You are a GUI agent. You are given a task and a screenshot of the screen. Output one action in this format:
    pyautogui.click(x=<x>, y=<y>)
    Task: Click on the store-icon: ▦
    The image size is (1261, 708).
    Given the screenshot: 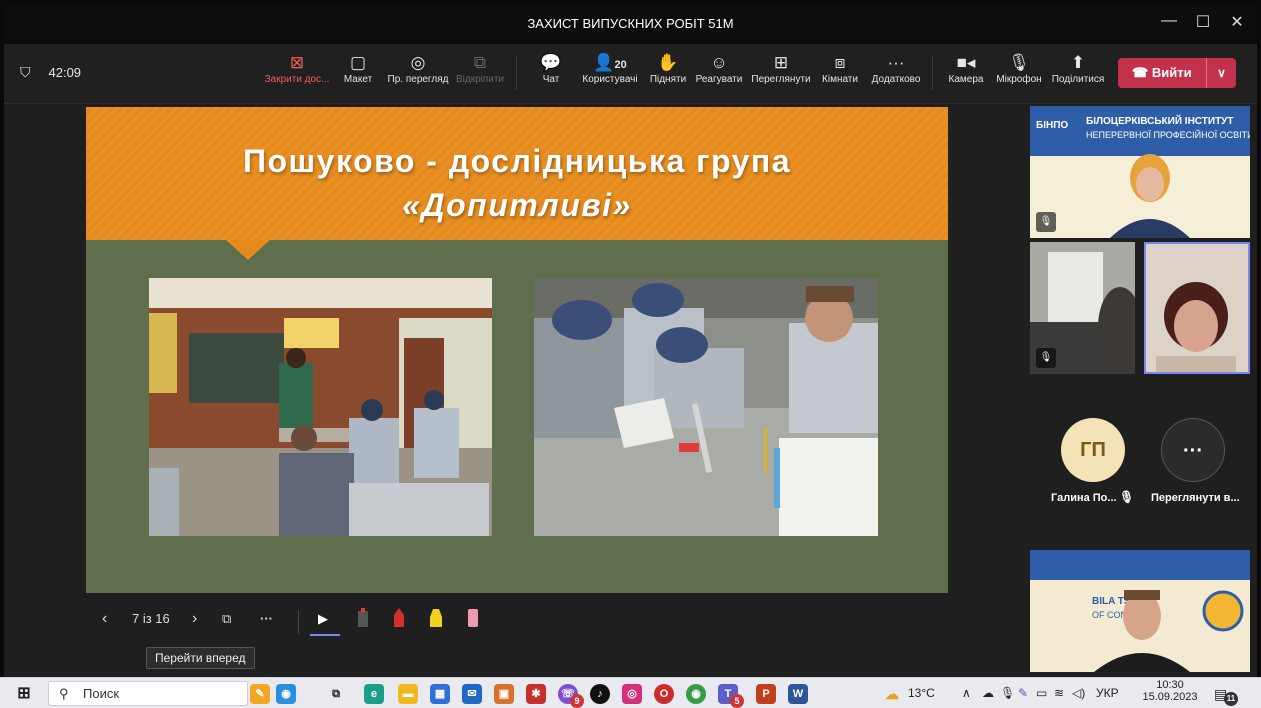 What is the action you would take?
    pyautogui.click(x=440, y=694)
    